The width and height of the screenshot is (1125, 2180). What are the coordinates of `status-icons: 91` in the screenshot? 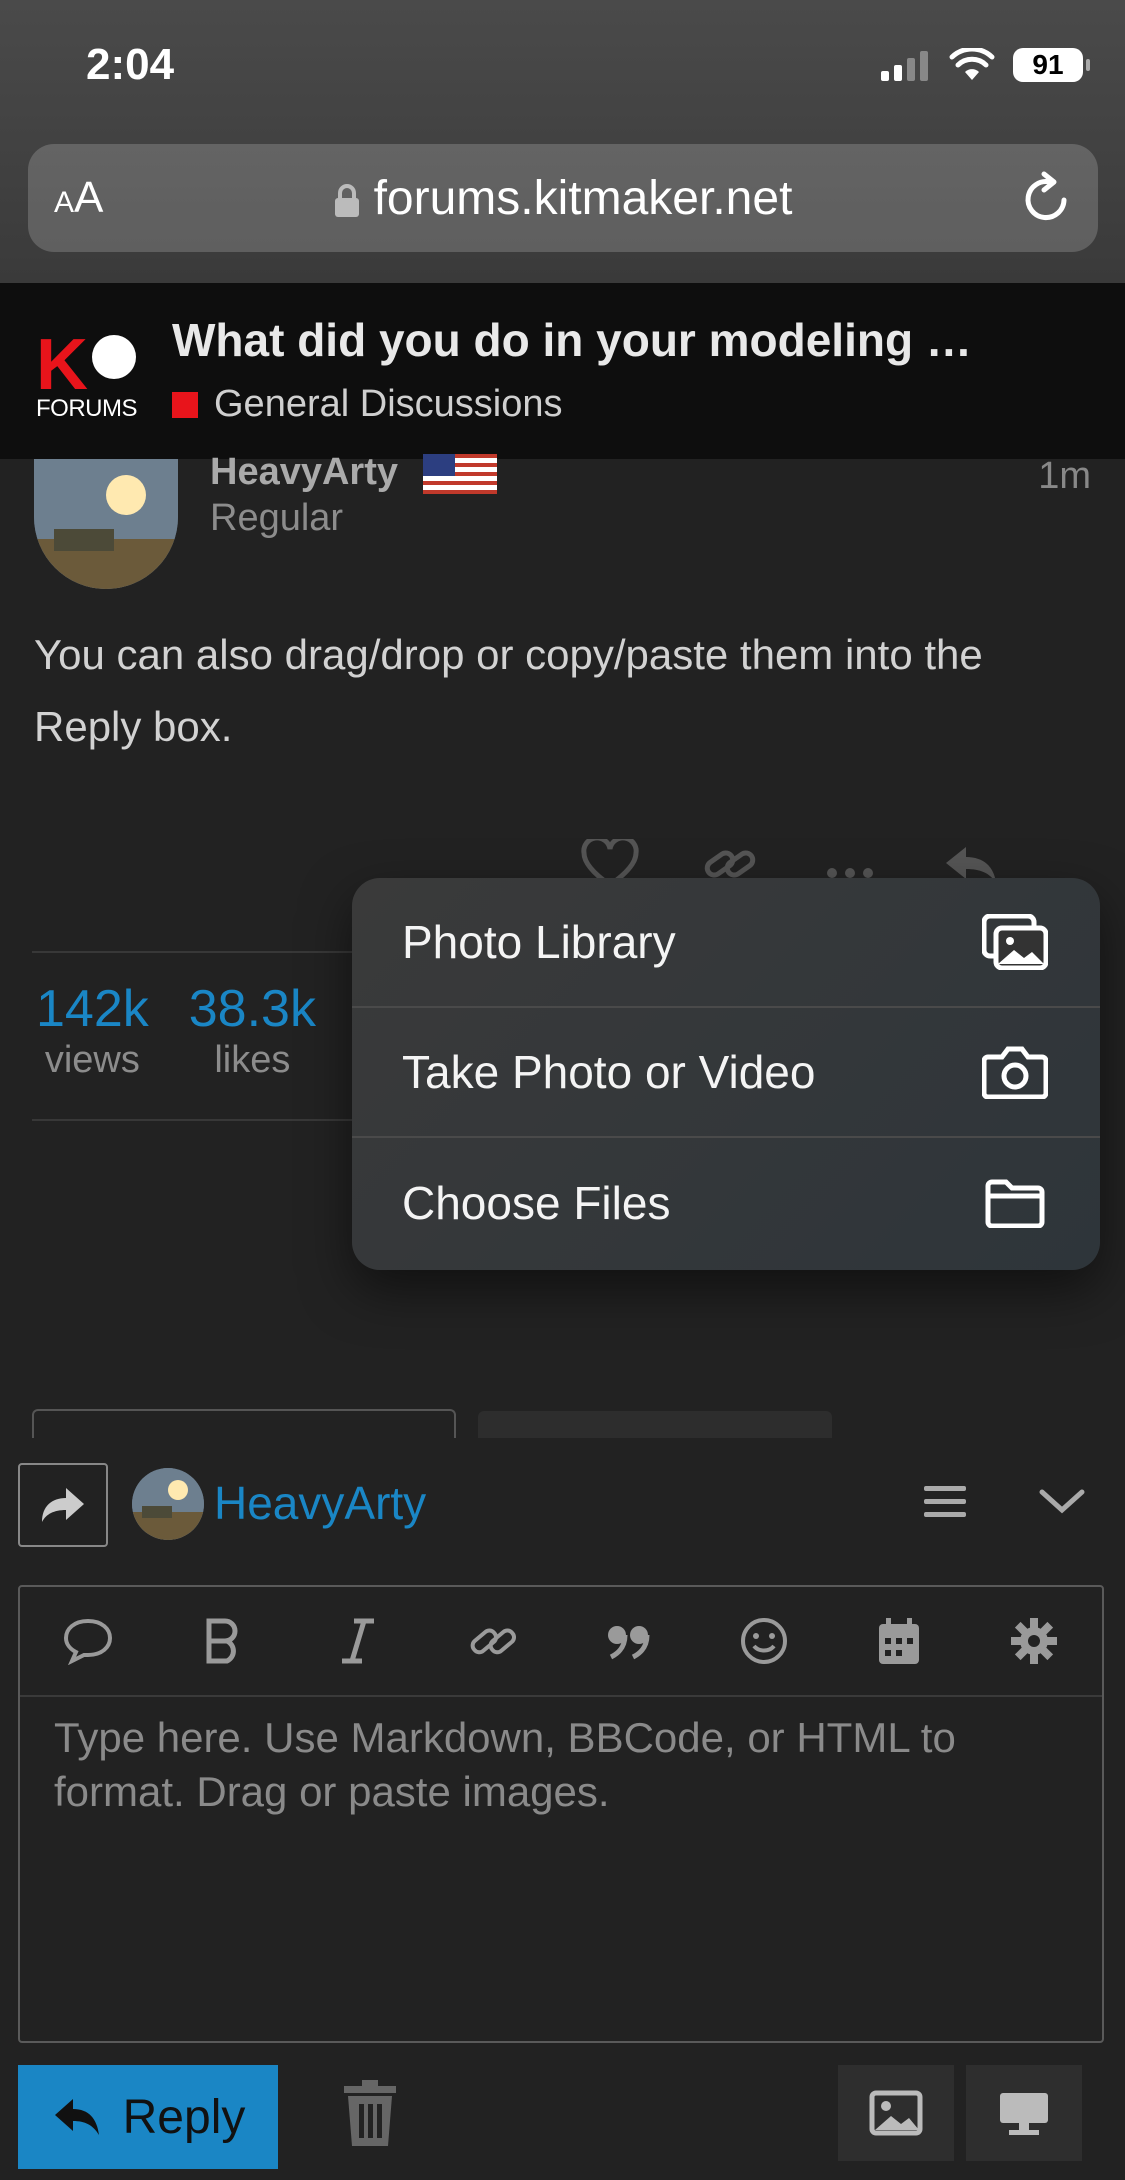 It's located at (984, 65).